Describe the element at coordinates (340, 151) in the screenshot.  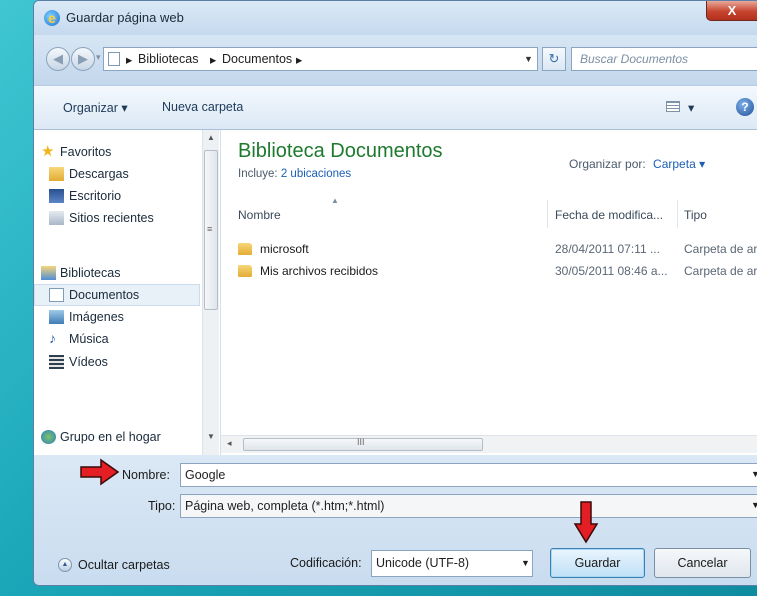
I see `library-title: Biblioteca Documentos` at that location.